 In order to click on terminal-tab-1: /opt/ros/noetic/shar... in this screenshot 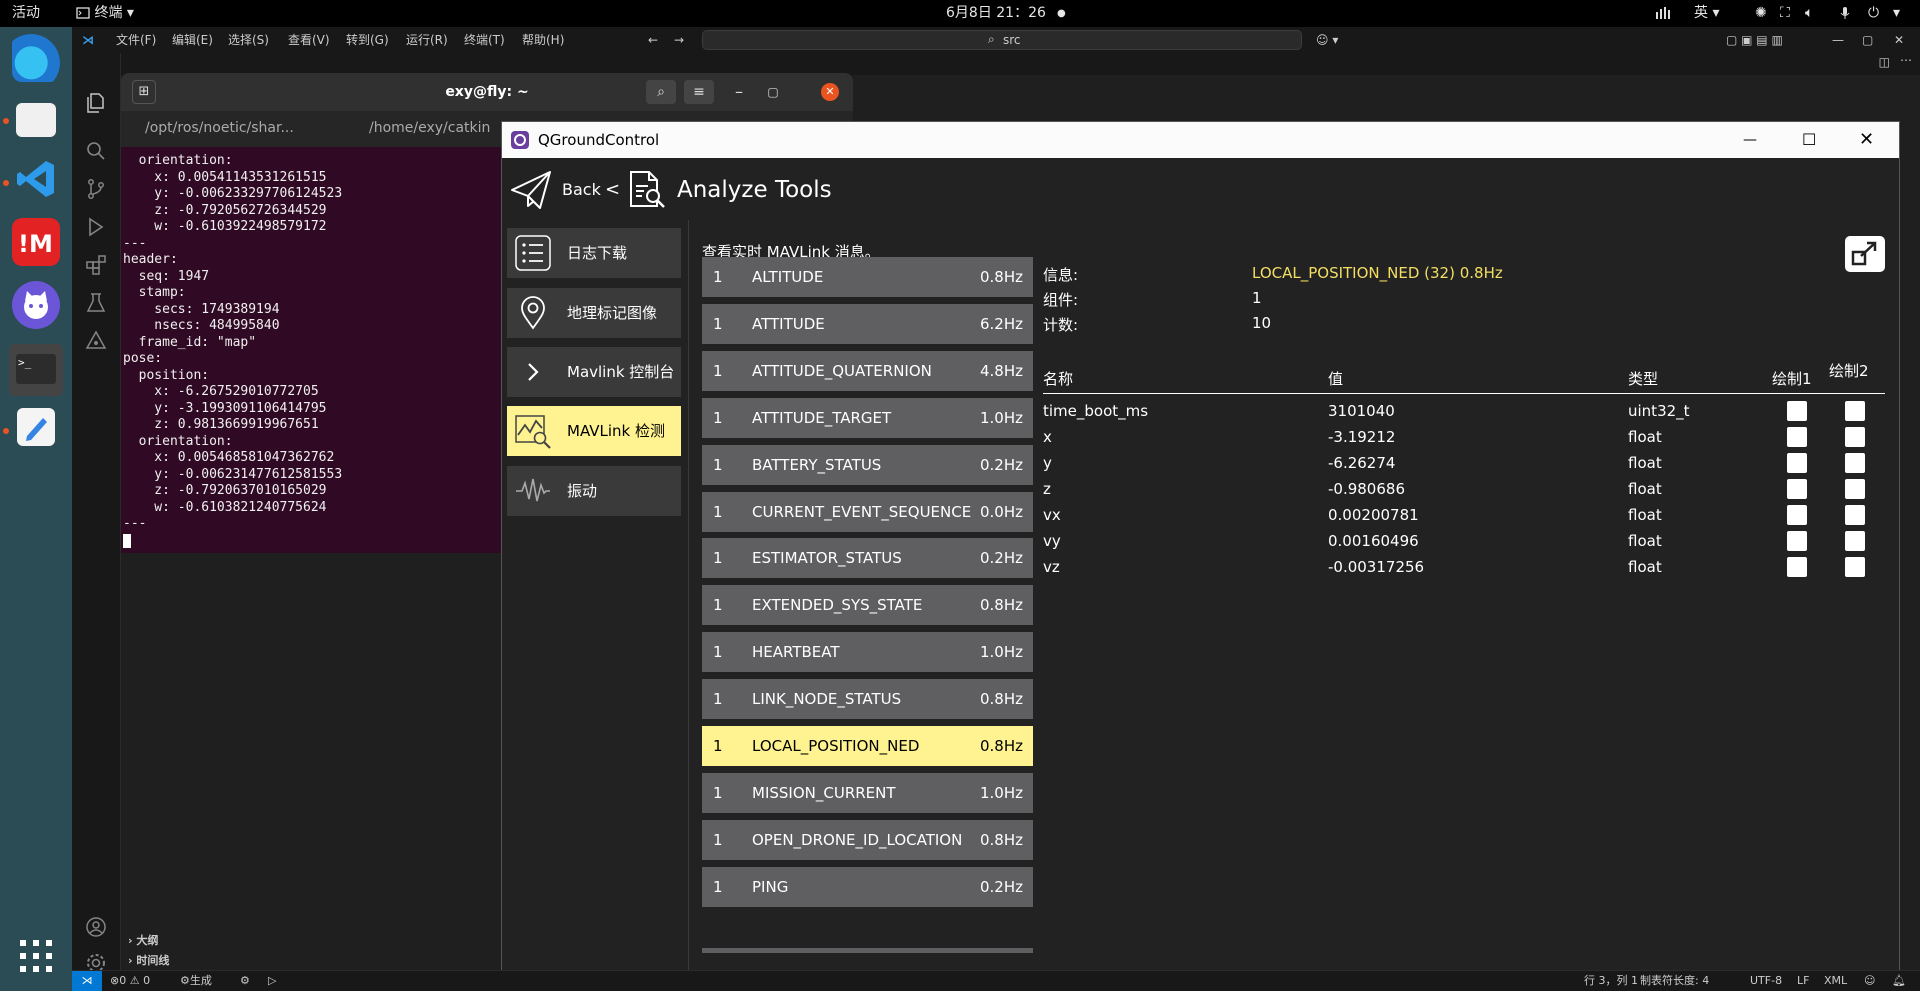, I will do `click(219, 128)`.